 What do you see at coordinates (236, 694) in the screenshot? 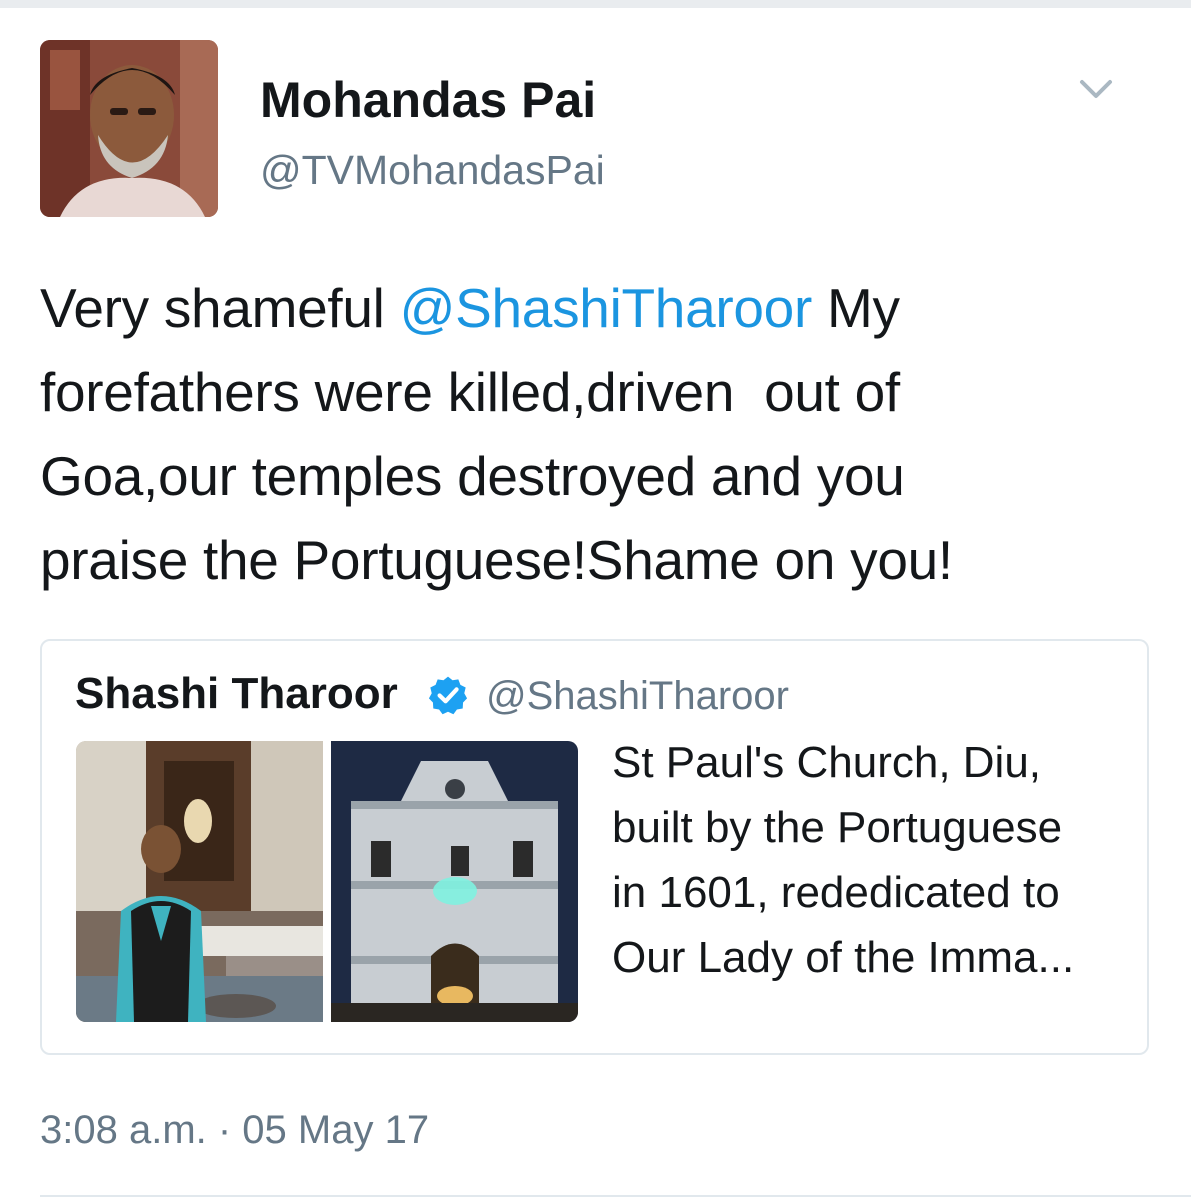
I see `quoted-author-name: Shashi Tharoor` at bounding box center [236, 694].